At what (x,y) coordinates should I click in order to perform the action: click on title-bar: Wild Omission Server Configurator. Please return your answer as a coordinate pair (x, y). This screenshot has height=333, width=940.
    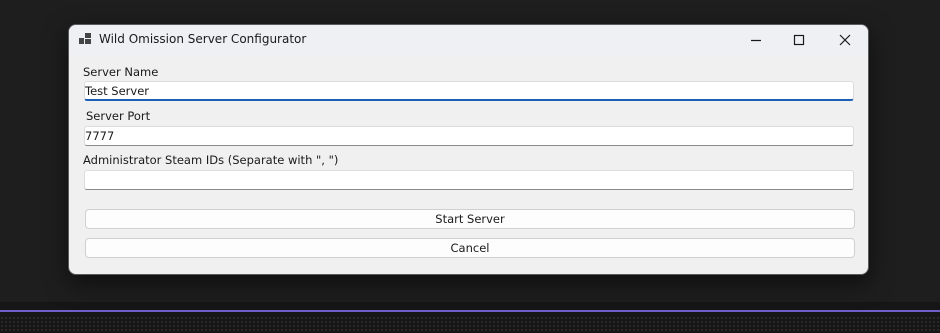
    Looking at the image, I should click on (468, 40).